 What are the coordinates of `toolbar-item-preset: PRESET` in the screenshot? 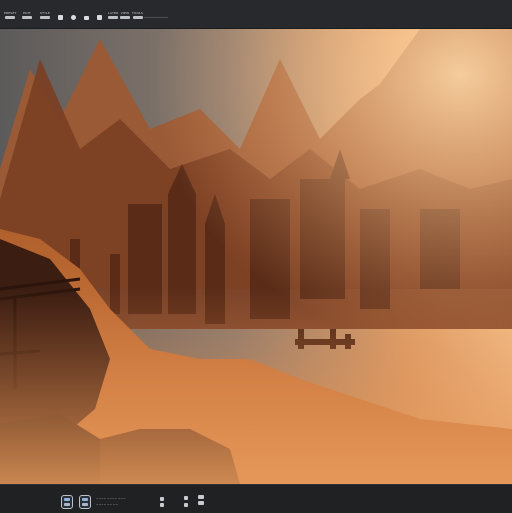 It's located at (10, 15).